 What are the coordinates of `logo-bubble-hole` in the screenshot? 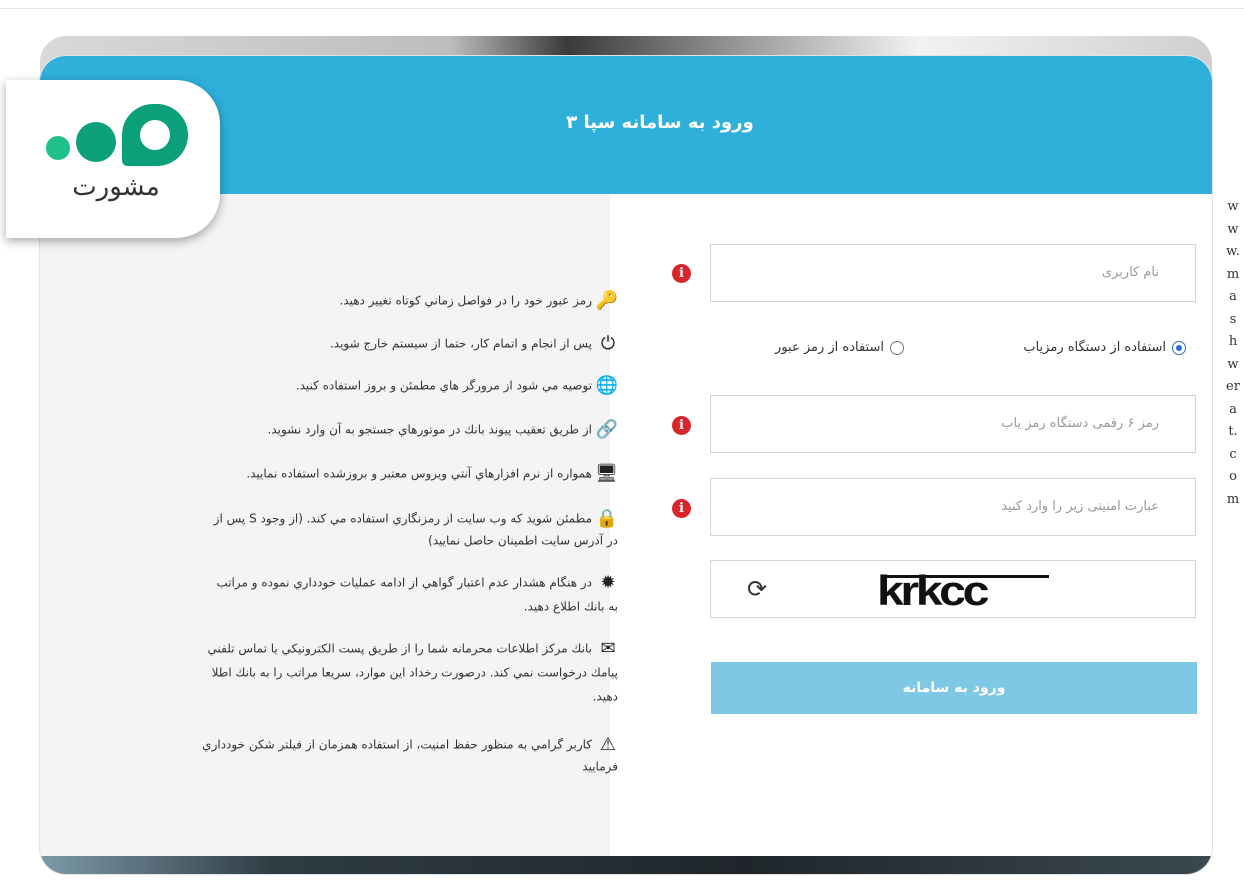 It's located at (155, 135).